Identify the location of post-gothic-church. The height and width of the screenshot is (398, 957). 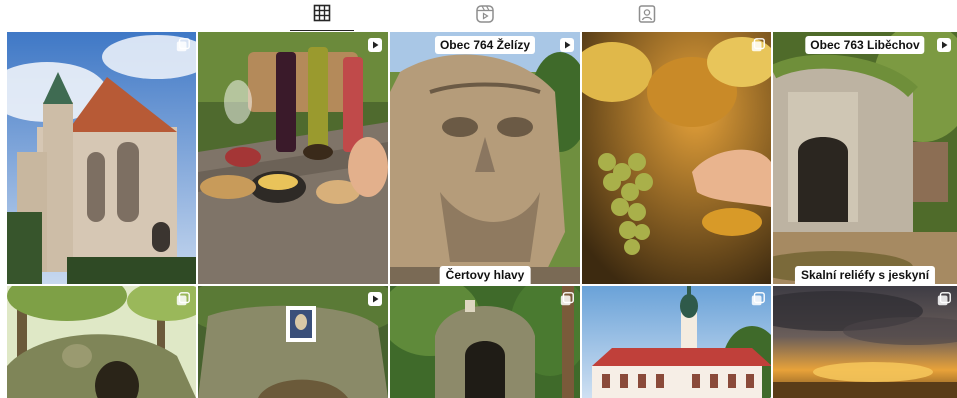
(101, 158).